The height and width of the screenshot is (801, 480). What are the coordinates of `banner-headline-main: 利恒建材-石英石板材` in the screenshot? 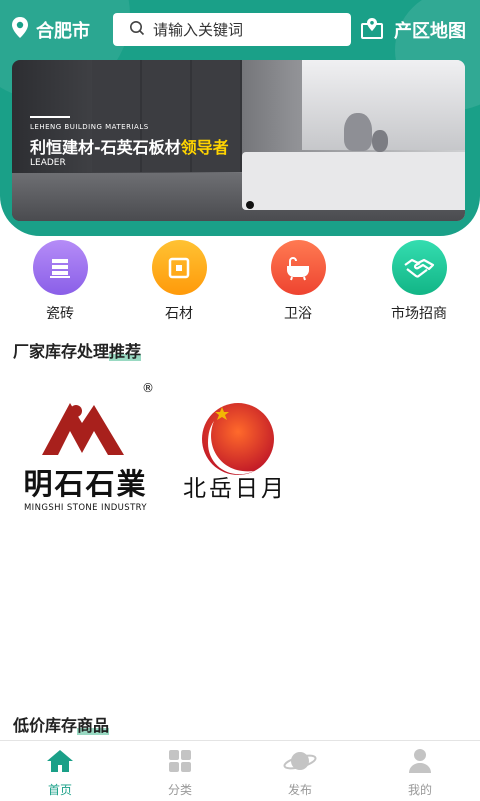 It's located at (105, 147).